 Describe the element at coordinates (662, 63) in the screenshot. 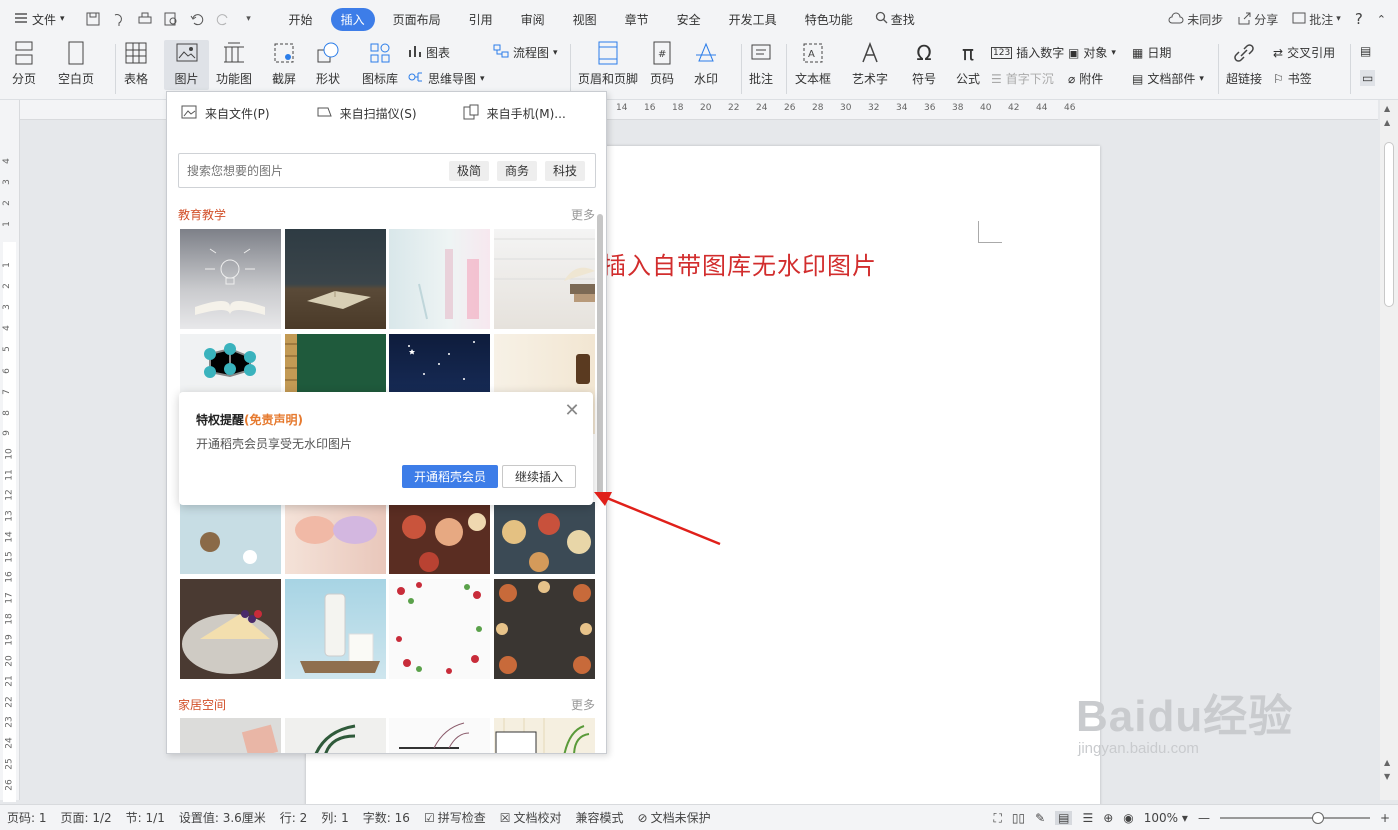

I see `page-number-button: # 页码` at that location.